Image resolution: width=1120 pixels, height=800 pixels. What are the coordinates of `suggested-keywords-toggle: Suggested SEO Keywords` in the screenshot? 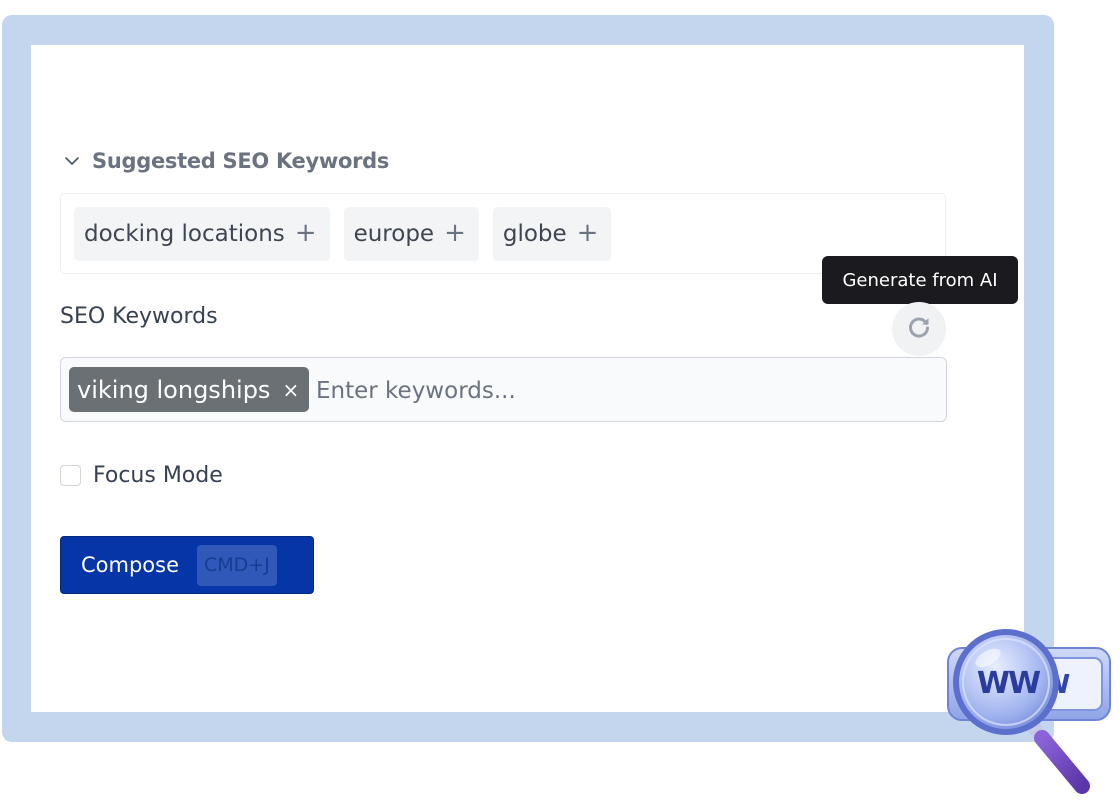 It's located at (225, 161).